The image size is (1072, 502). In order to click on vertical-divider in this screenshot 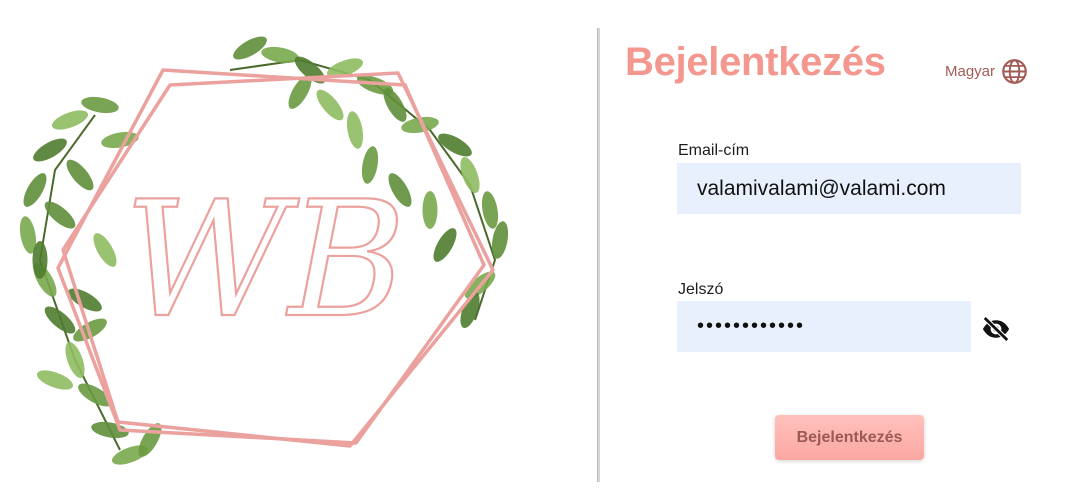, I will do `click(598, 255)`.